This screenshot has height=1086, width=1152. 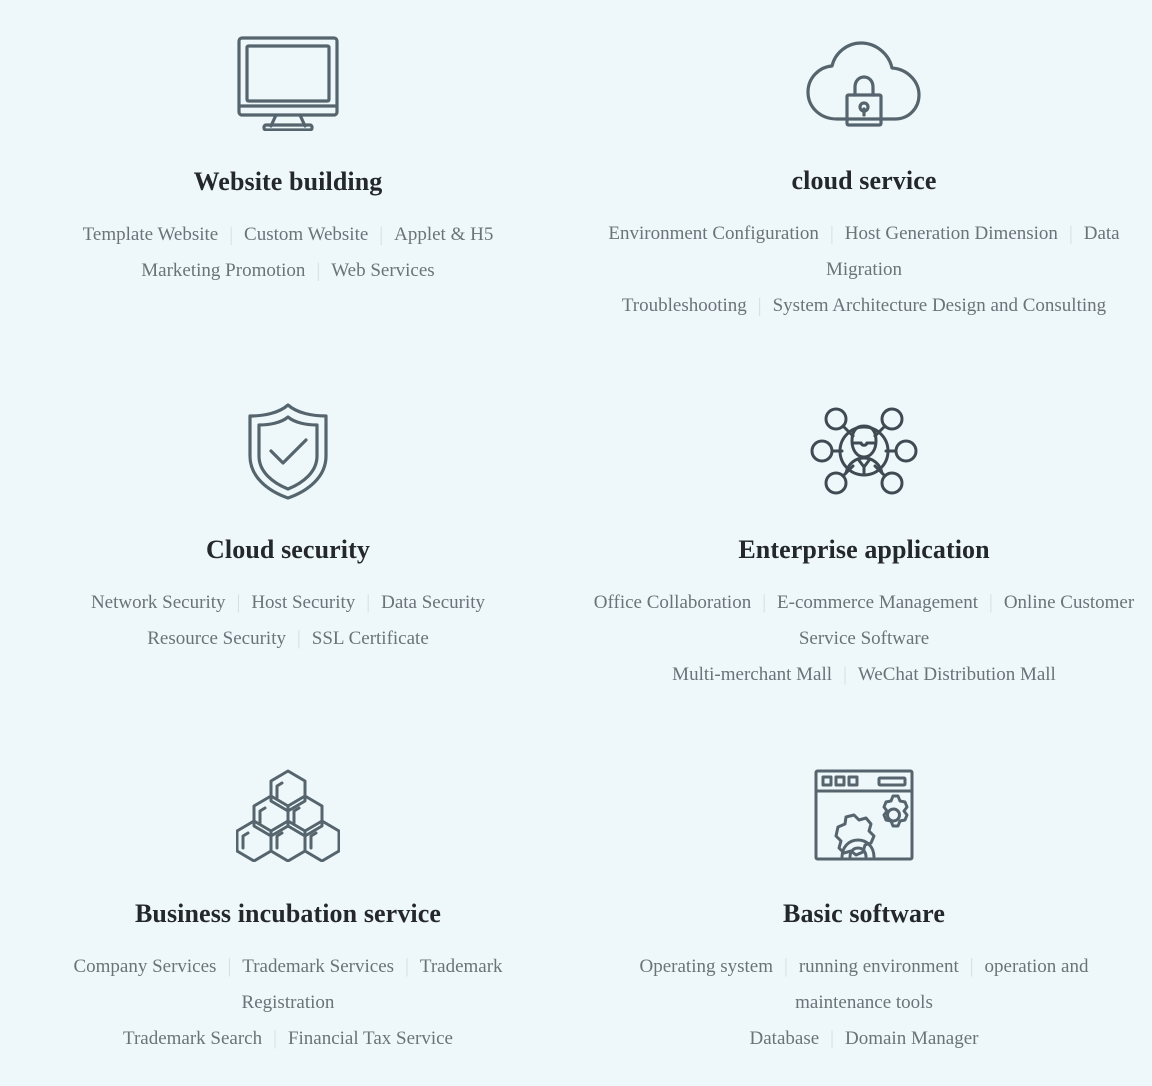 I want to click on service-link: Office Collaboration, so click(x=672, y=602).